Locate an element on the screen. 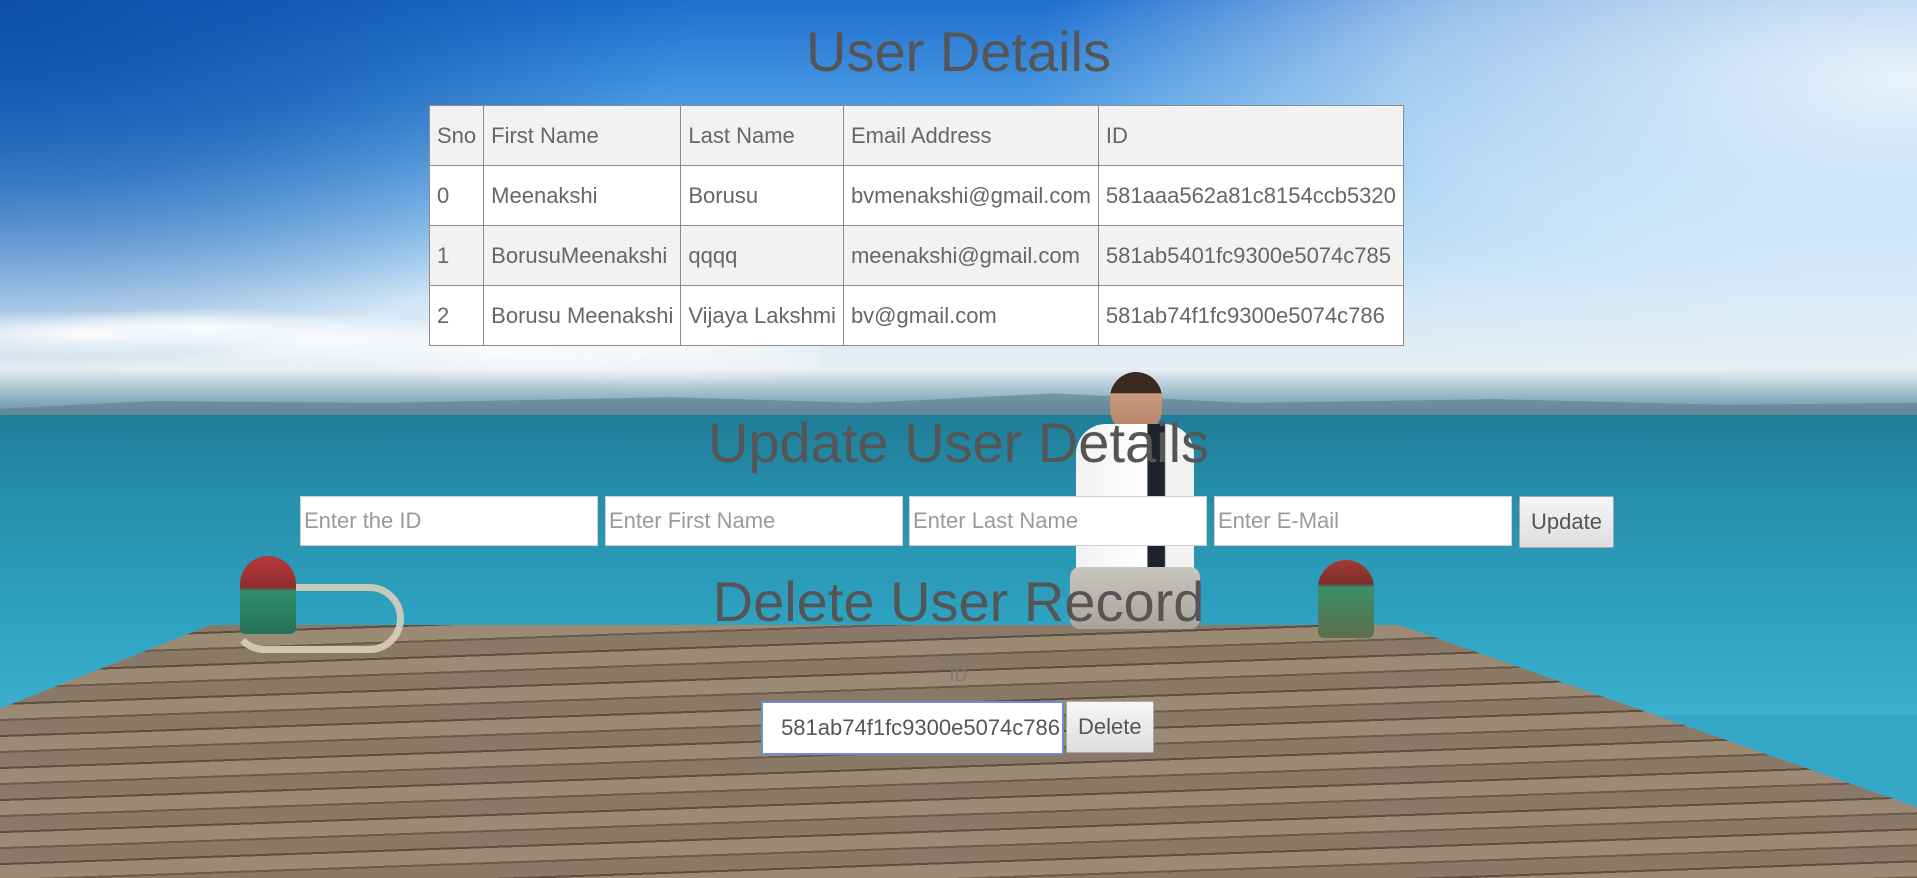 Image resolution: width=1917 pixels, height=878 pixels. cell-id: 581aaa562a81c8154ccb5320 is located at coordinates (1250, 195).